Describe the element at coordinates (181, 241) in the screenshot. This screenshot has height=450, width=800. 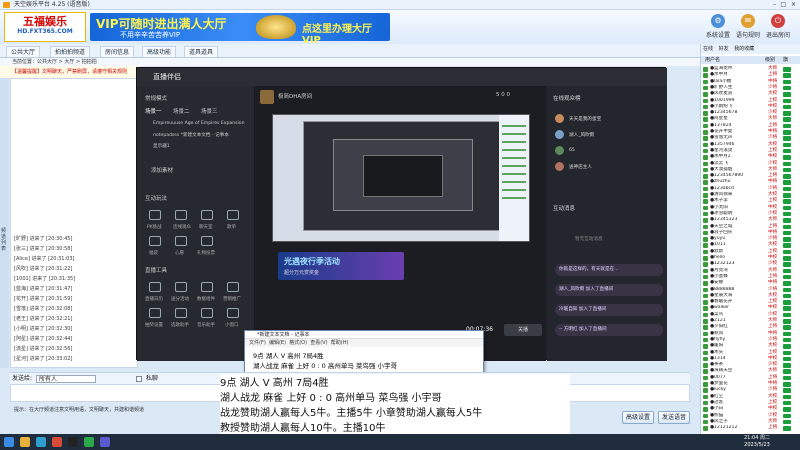
I see `wish-icon` at that location.